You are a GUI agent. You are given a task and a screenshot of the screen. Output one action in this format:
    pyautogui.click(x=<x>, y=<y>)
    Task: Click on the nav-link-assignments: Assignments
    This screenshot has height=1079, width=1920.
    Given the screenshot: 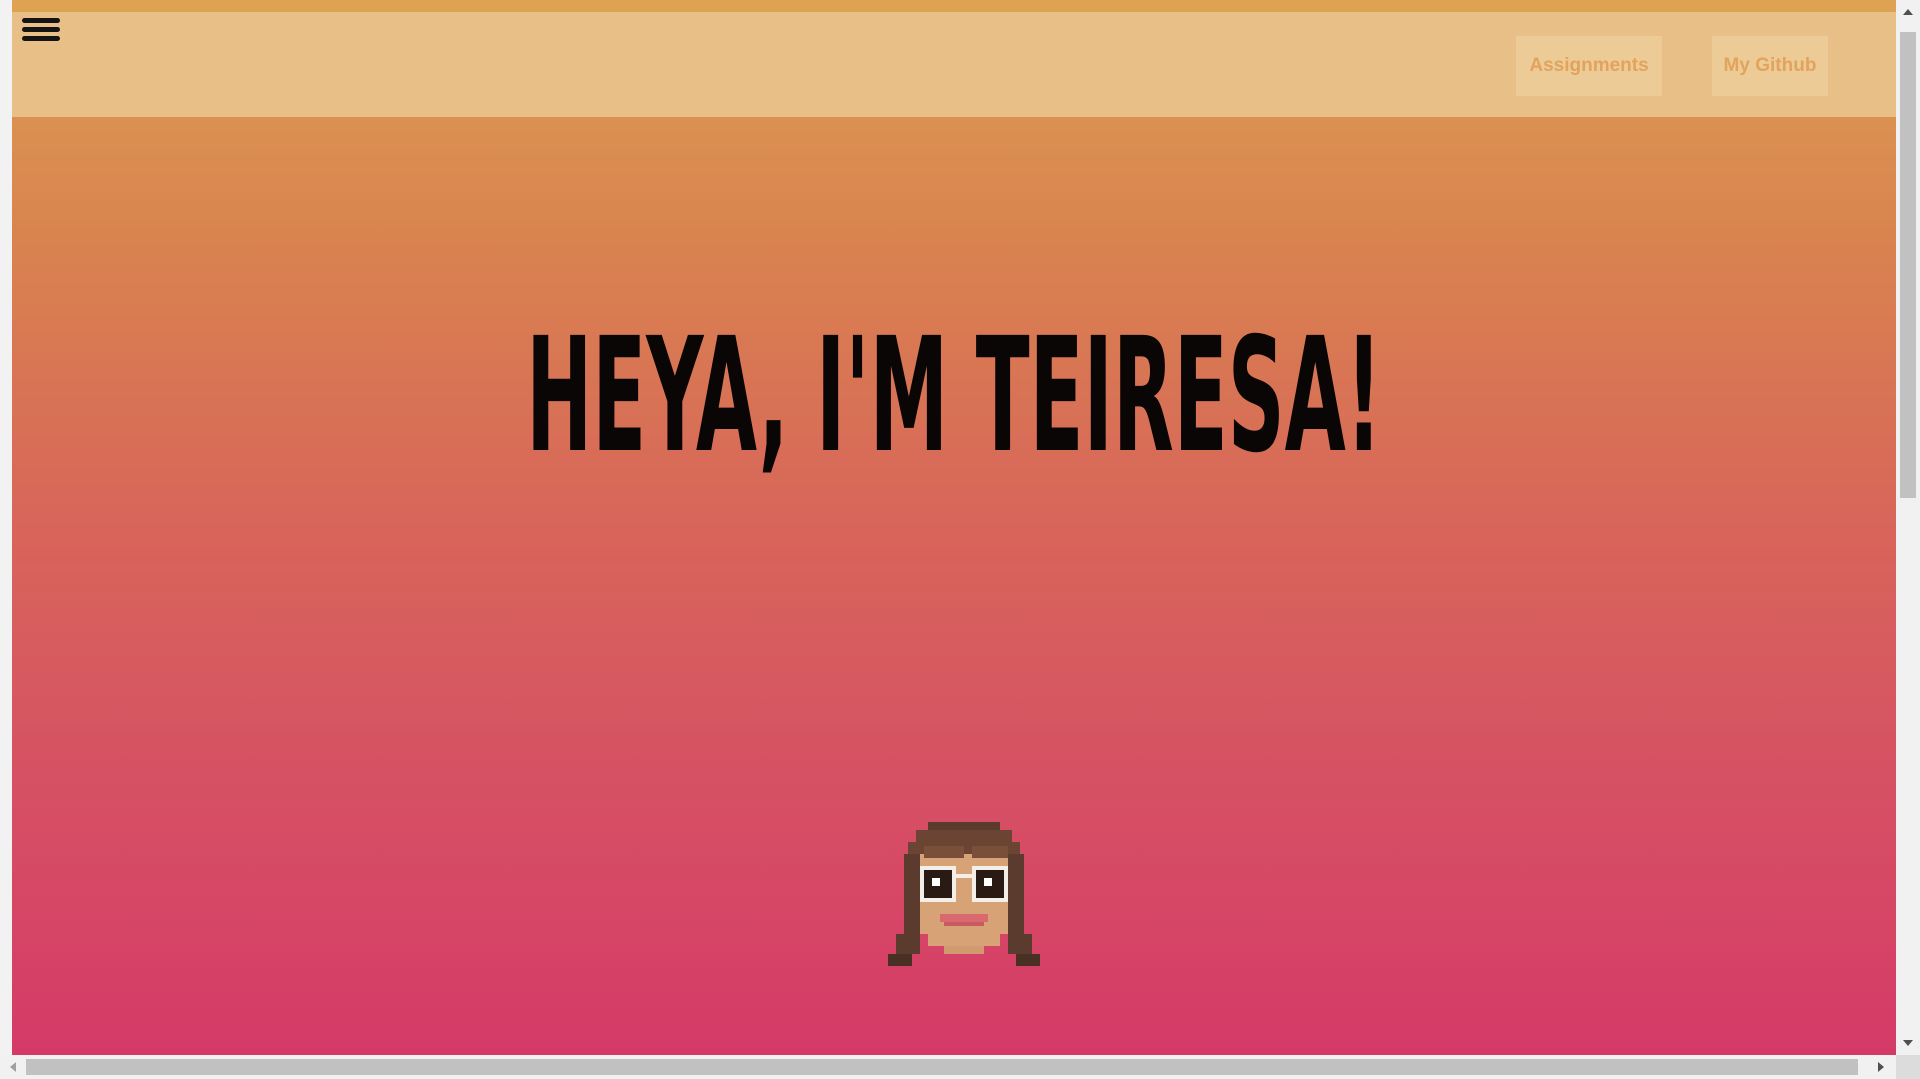 What is the action you would take?
    pyautogui.click(x=1589, y=66)
    